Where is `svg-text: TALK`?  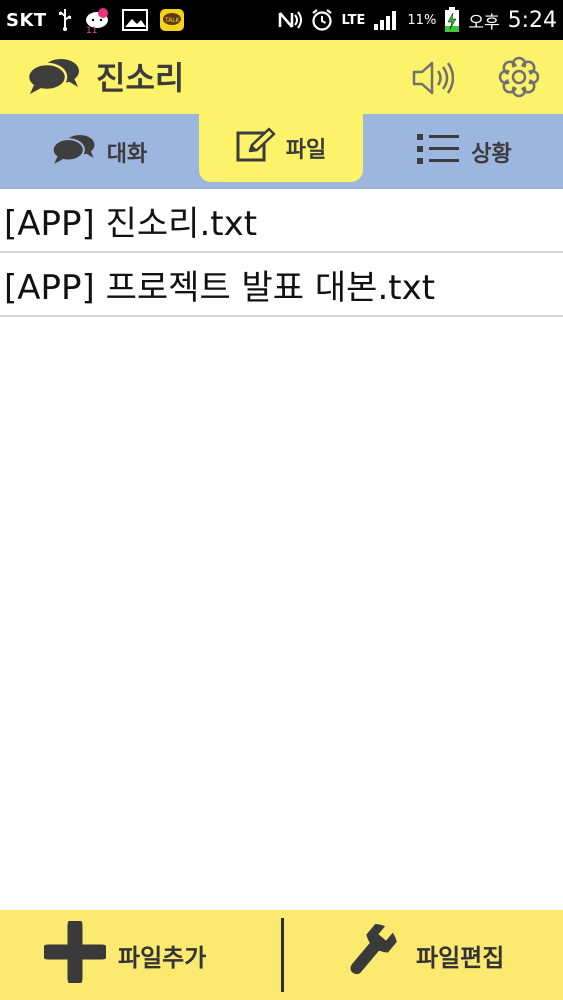
svg-text: TALK is located at coordinates (172, 20).